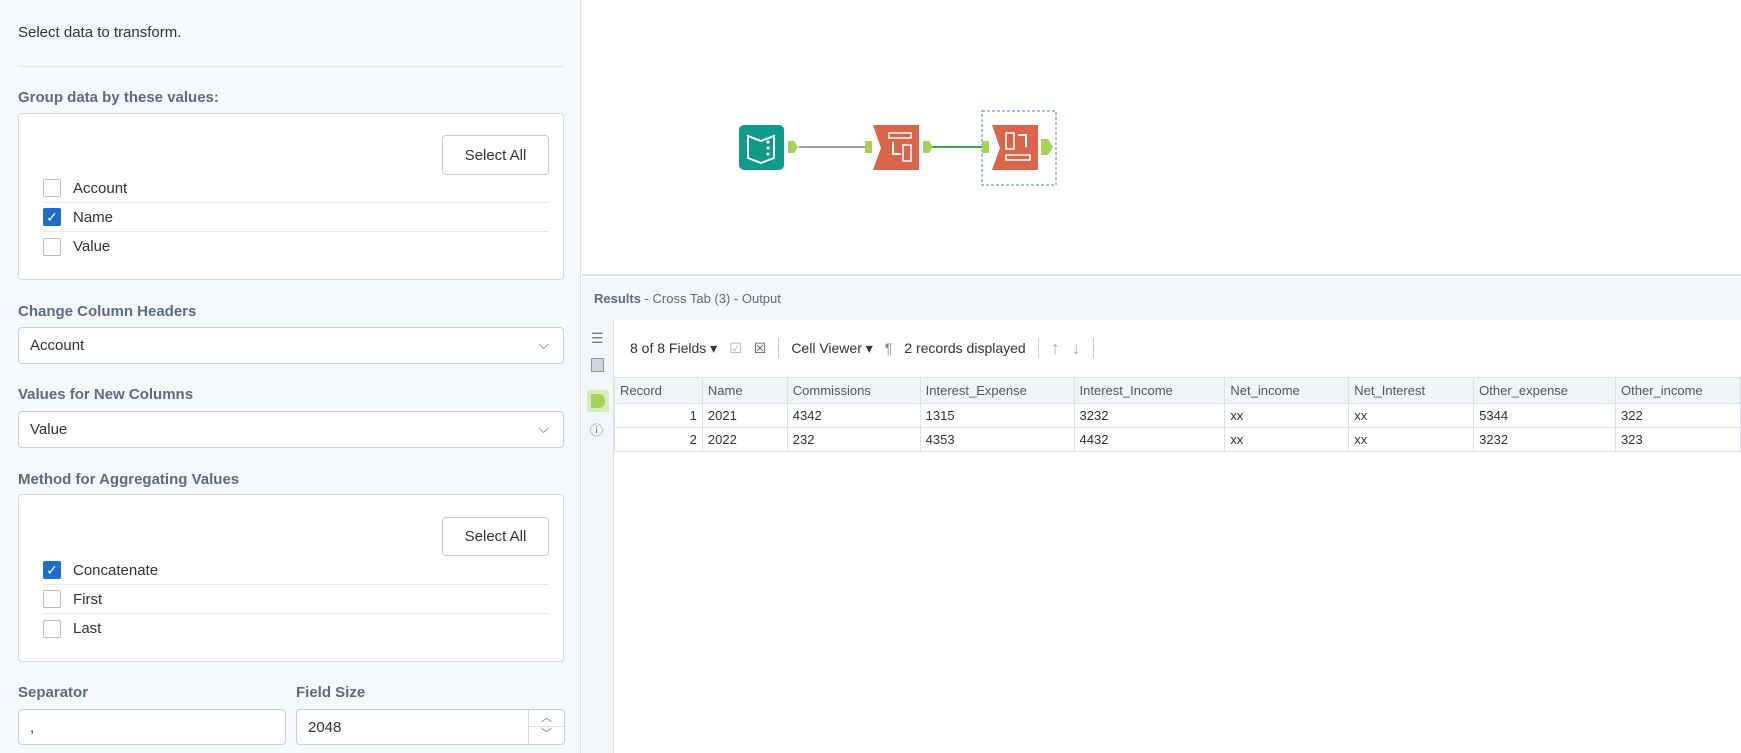  I want to click on field-size-label: Field Size, so click(331, 692).